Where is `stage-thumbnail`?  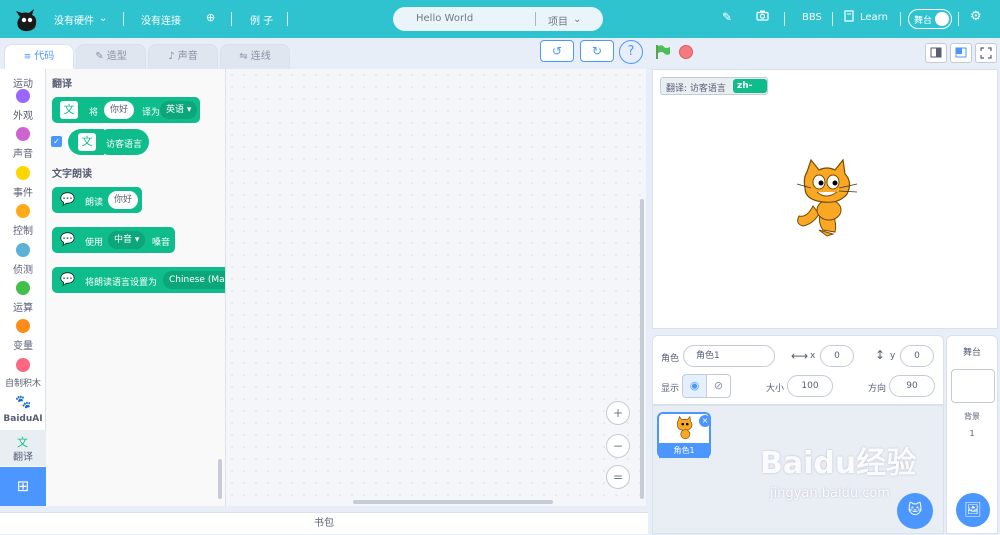 stage-thumbnail is located at coordinates (973, 386).